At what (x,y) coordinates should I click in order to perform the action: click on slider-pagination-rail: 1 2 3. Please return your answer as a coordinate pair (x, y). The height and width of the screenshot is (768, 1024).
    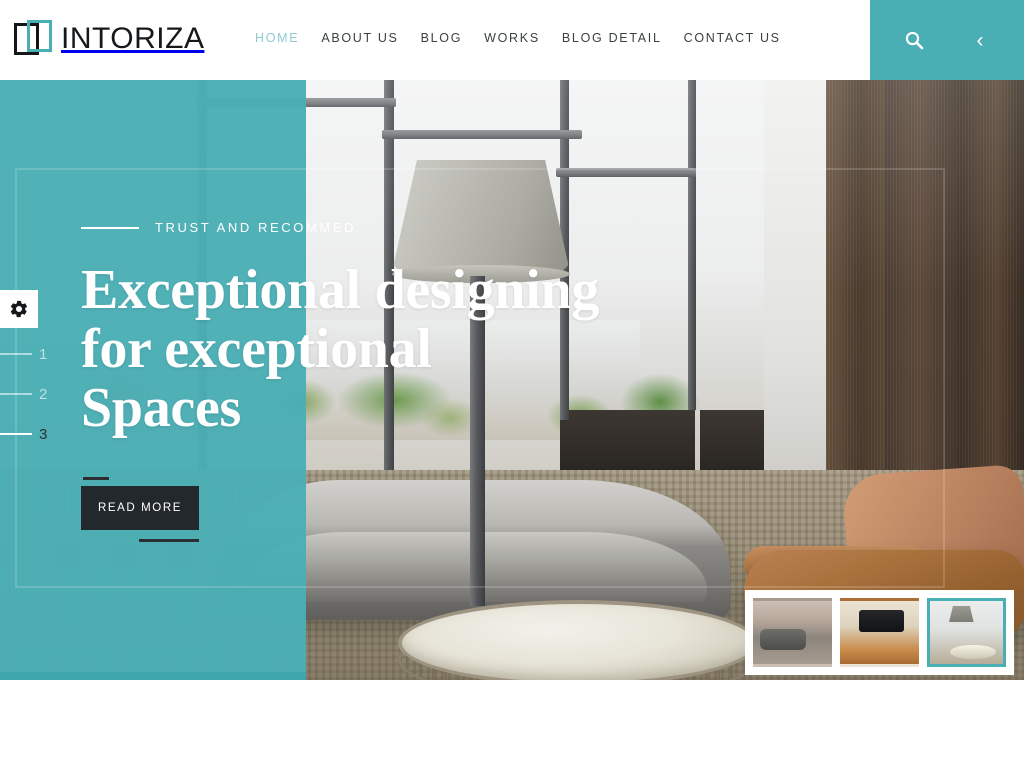
    Looking at the image, I should click on (32, 372).